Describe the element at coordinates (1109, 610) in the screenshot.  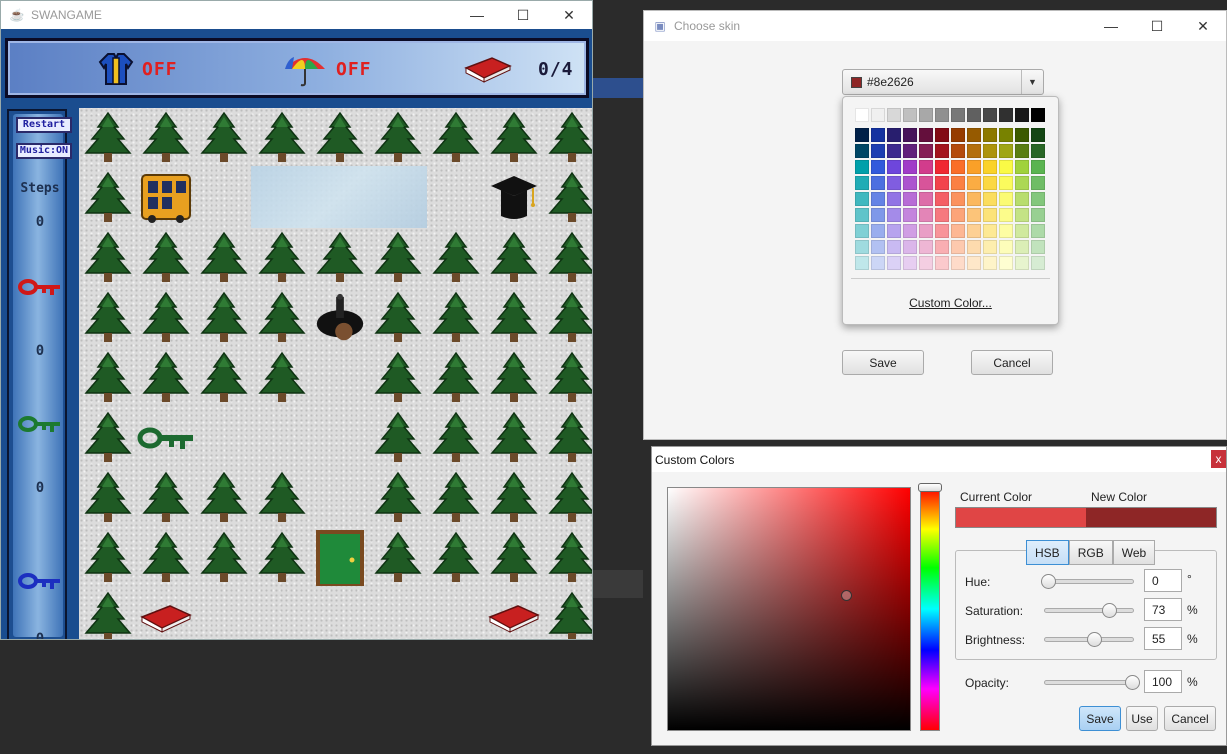
I see `saturation-slider-knob` at that location.